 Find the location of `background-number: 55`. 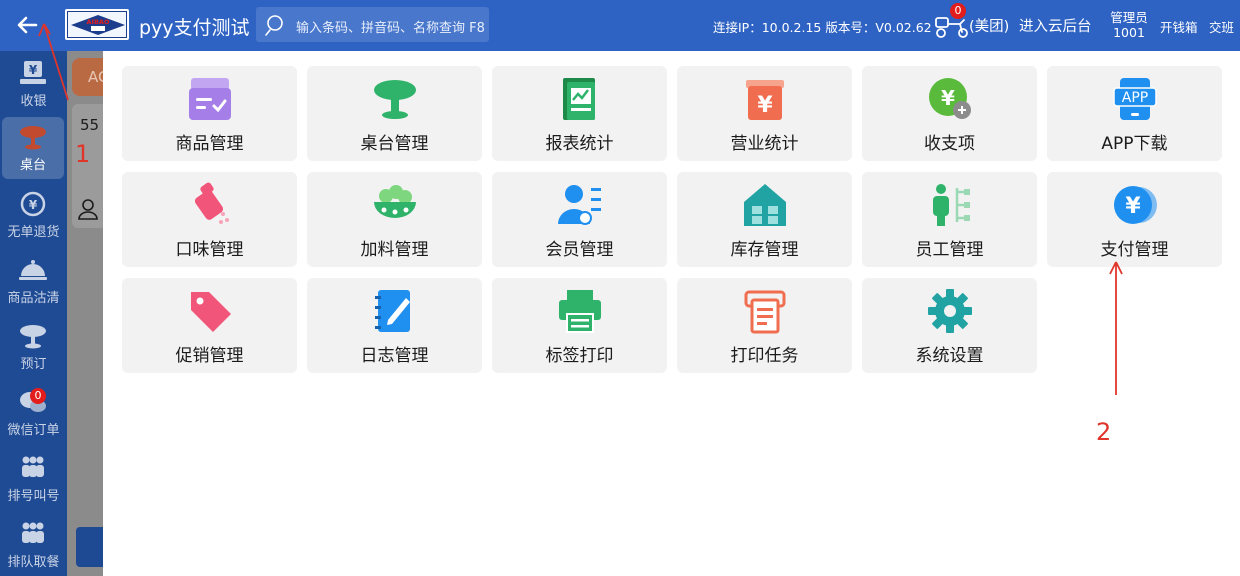

background-number: 55 is located at coordinates (90, 125).